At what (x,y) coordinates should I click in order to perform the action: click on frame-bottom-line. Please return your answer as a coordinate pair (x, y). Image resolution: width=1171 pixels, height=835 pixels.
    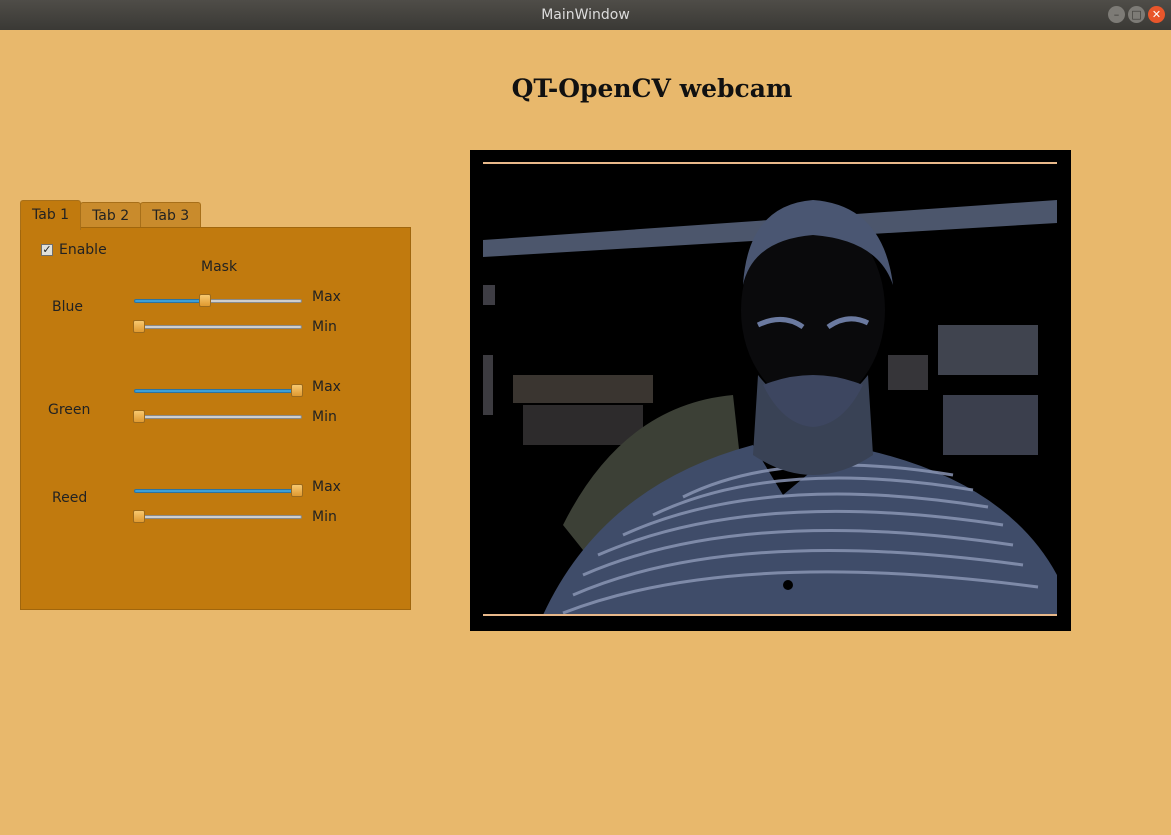
    Looking at the image, I should click on (770, 615).